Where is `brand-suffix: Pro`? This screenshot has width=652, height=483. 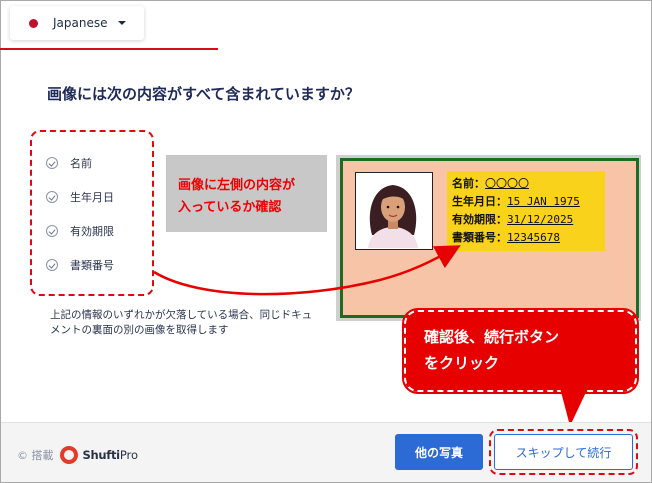 brand-suffix: Pro is located at coordinates (129, 455).